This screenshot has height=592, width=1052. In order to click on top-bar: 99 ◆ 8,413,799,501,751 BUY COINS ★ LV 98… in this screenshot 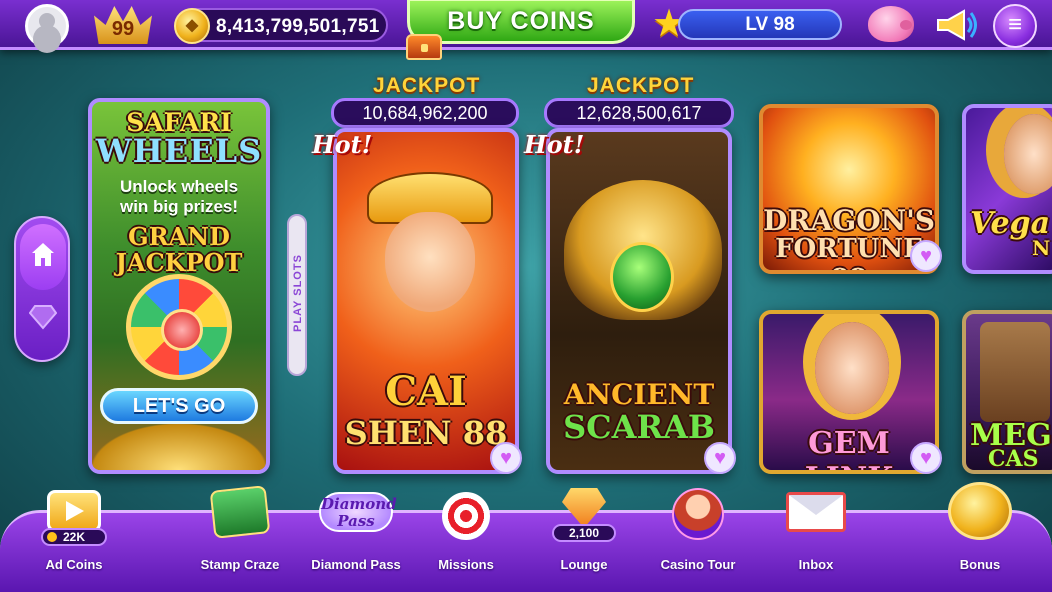, I will do `click(526, 25)`.